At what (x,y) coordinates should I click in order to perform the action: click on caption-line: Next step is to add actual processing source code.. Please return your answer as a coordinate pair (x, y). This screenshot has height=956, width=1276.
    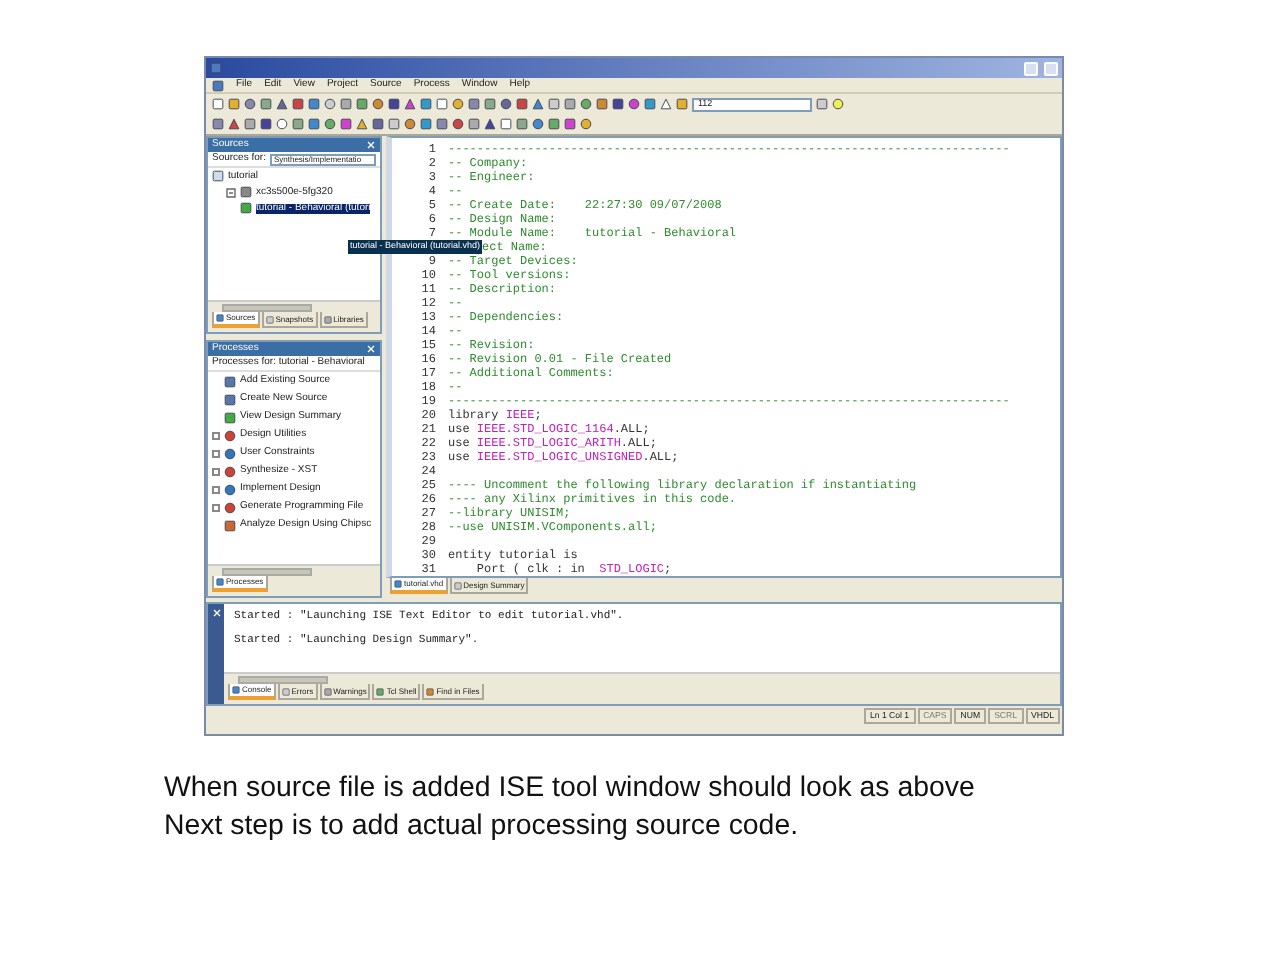
    Looking at the image, I should click on (482, 827).